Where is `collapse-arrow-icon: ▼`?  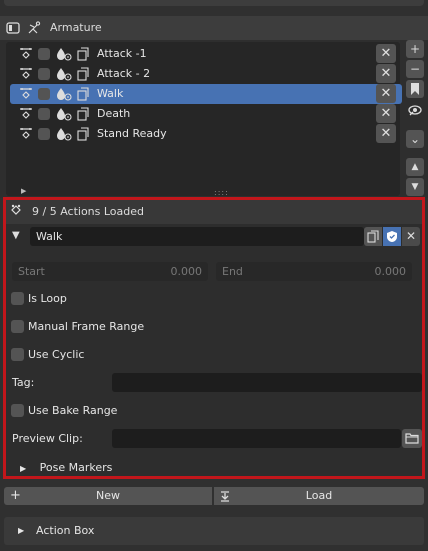
collapse-arrow-icon: ▼ is located at coordinates (16, 235).